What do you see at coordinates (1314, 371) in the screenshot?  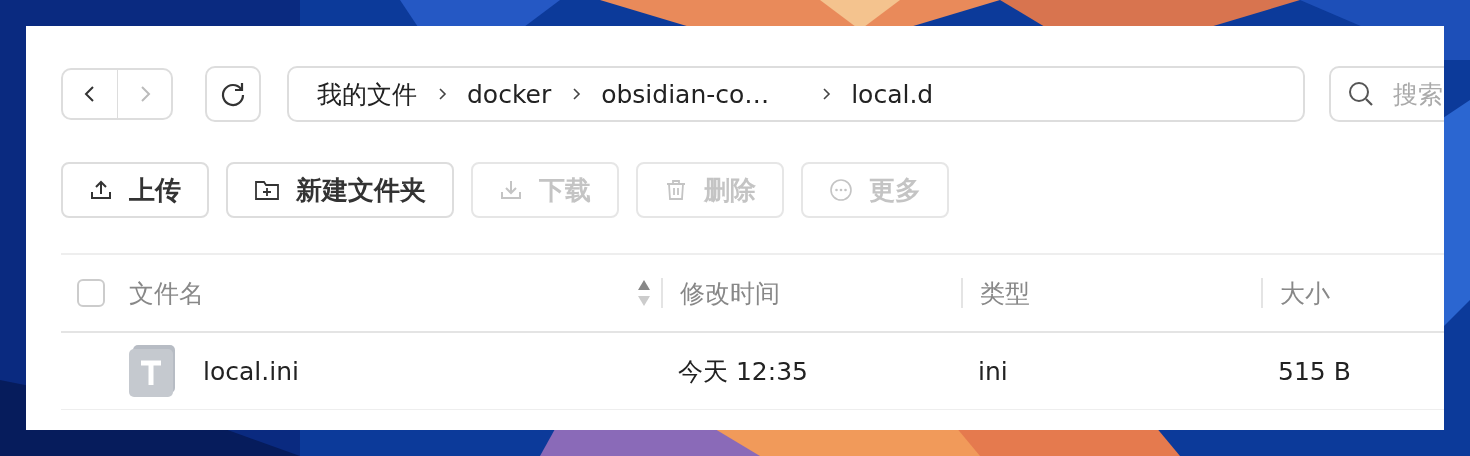 I see `table-cell: 515 B` at bounding box center [1314, 371].